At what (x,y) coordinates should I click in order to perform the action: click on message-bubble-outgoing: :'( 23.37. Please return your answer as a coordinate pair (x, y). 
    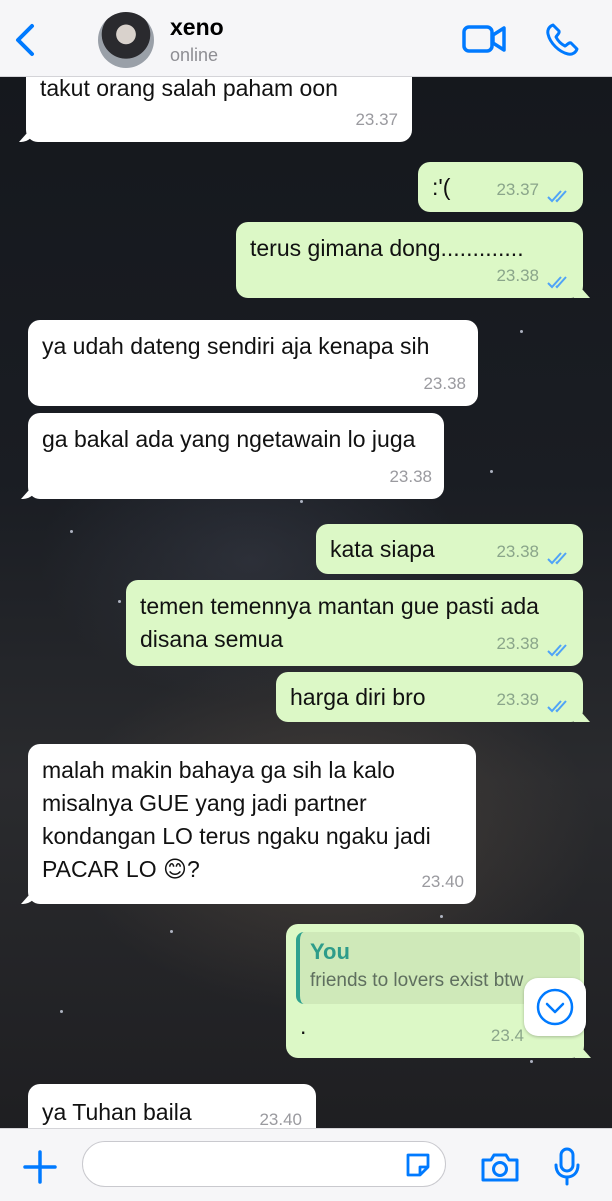
    Looking at the image, I should click on (500, 187).